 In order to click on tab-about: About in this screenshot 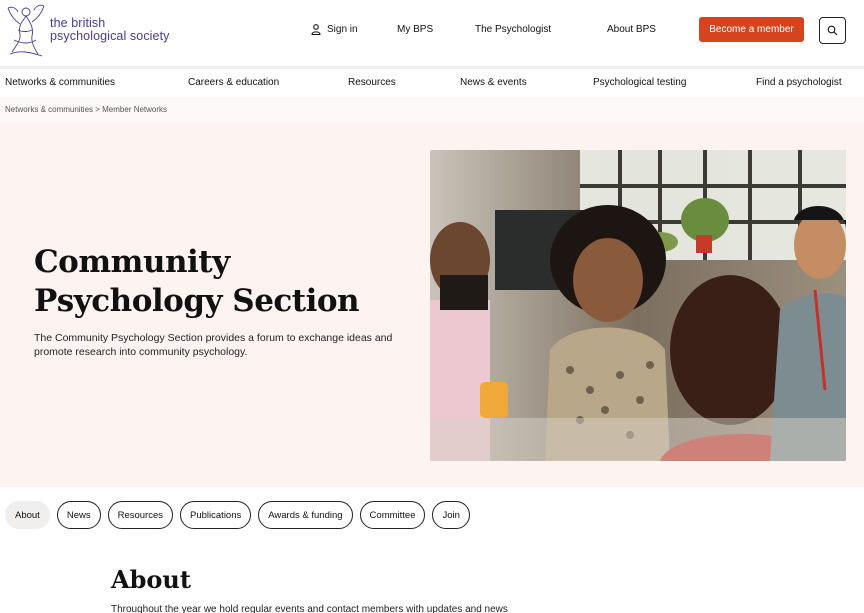, I will do `click(27, 515)`.